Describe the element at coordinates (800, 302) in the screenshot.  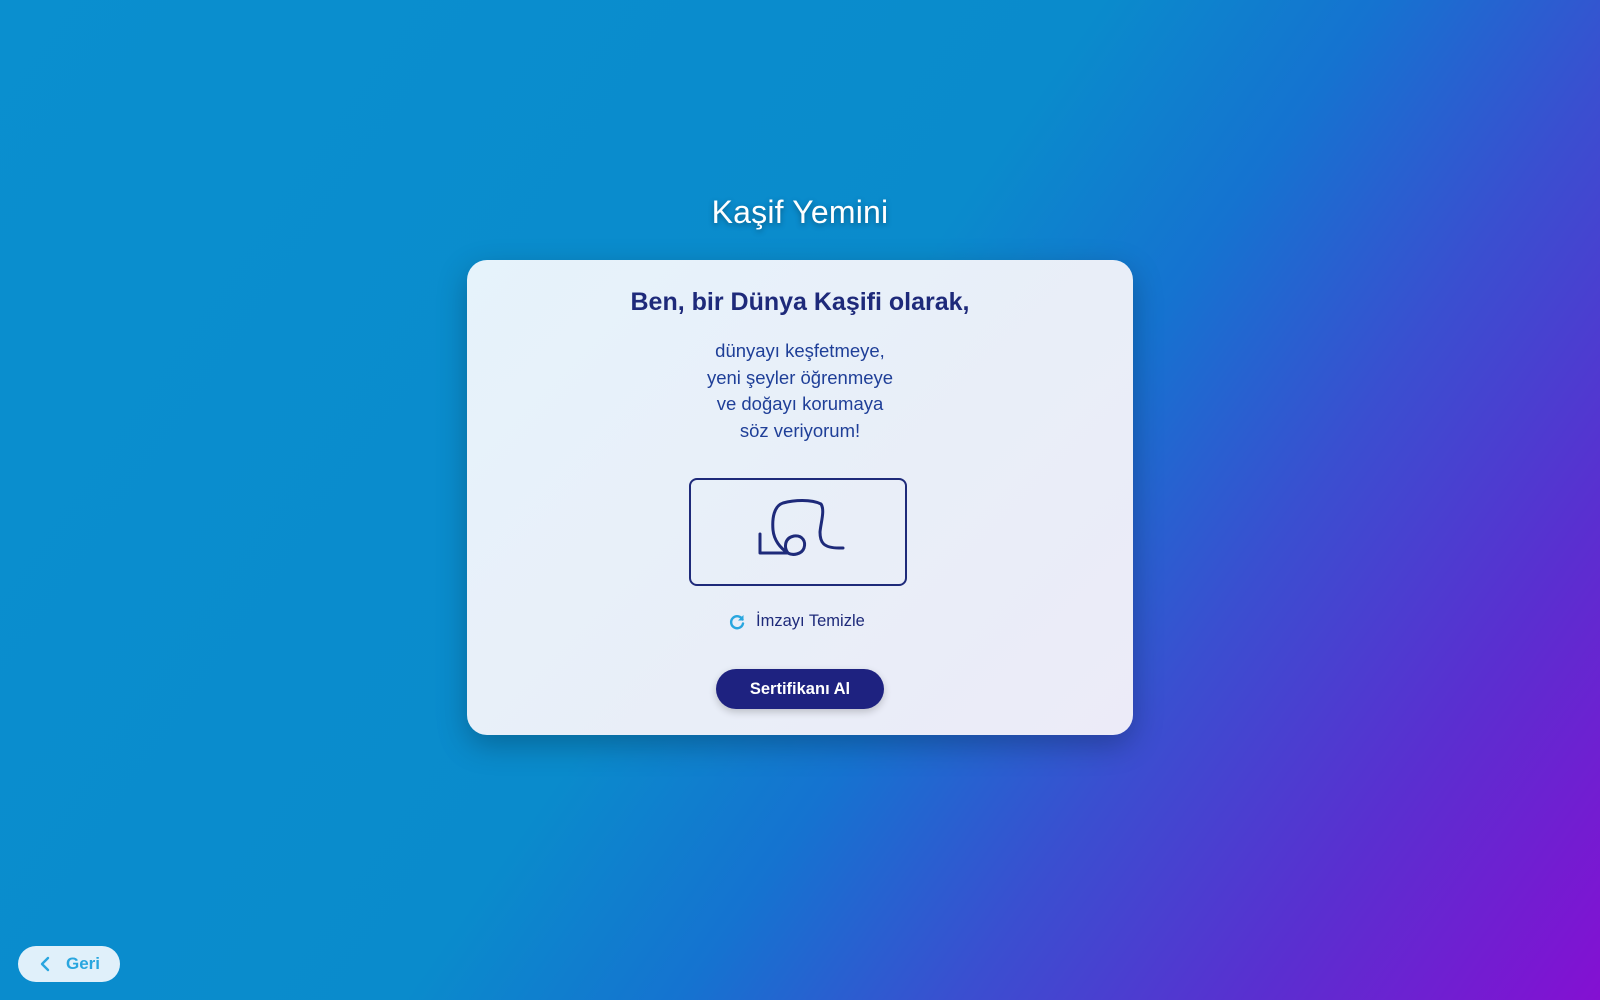
I see `oath-heading: Ben, bir Dünya Kaşifi olarak,` at that location.